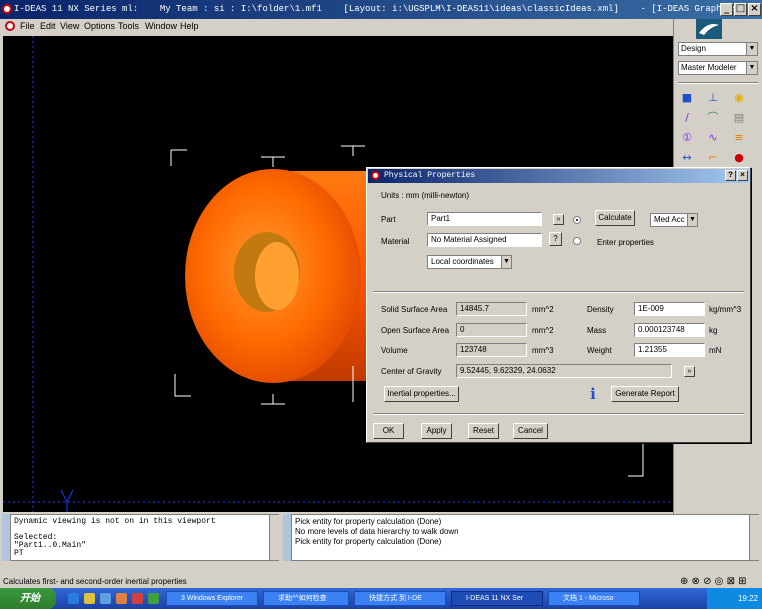 The height and width of the screenshot is (609, 762). I want to click on volume-unit: mm^3, so click(543, 350).